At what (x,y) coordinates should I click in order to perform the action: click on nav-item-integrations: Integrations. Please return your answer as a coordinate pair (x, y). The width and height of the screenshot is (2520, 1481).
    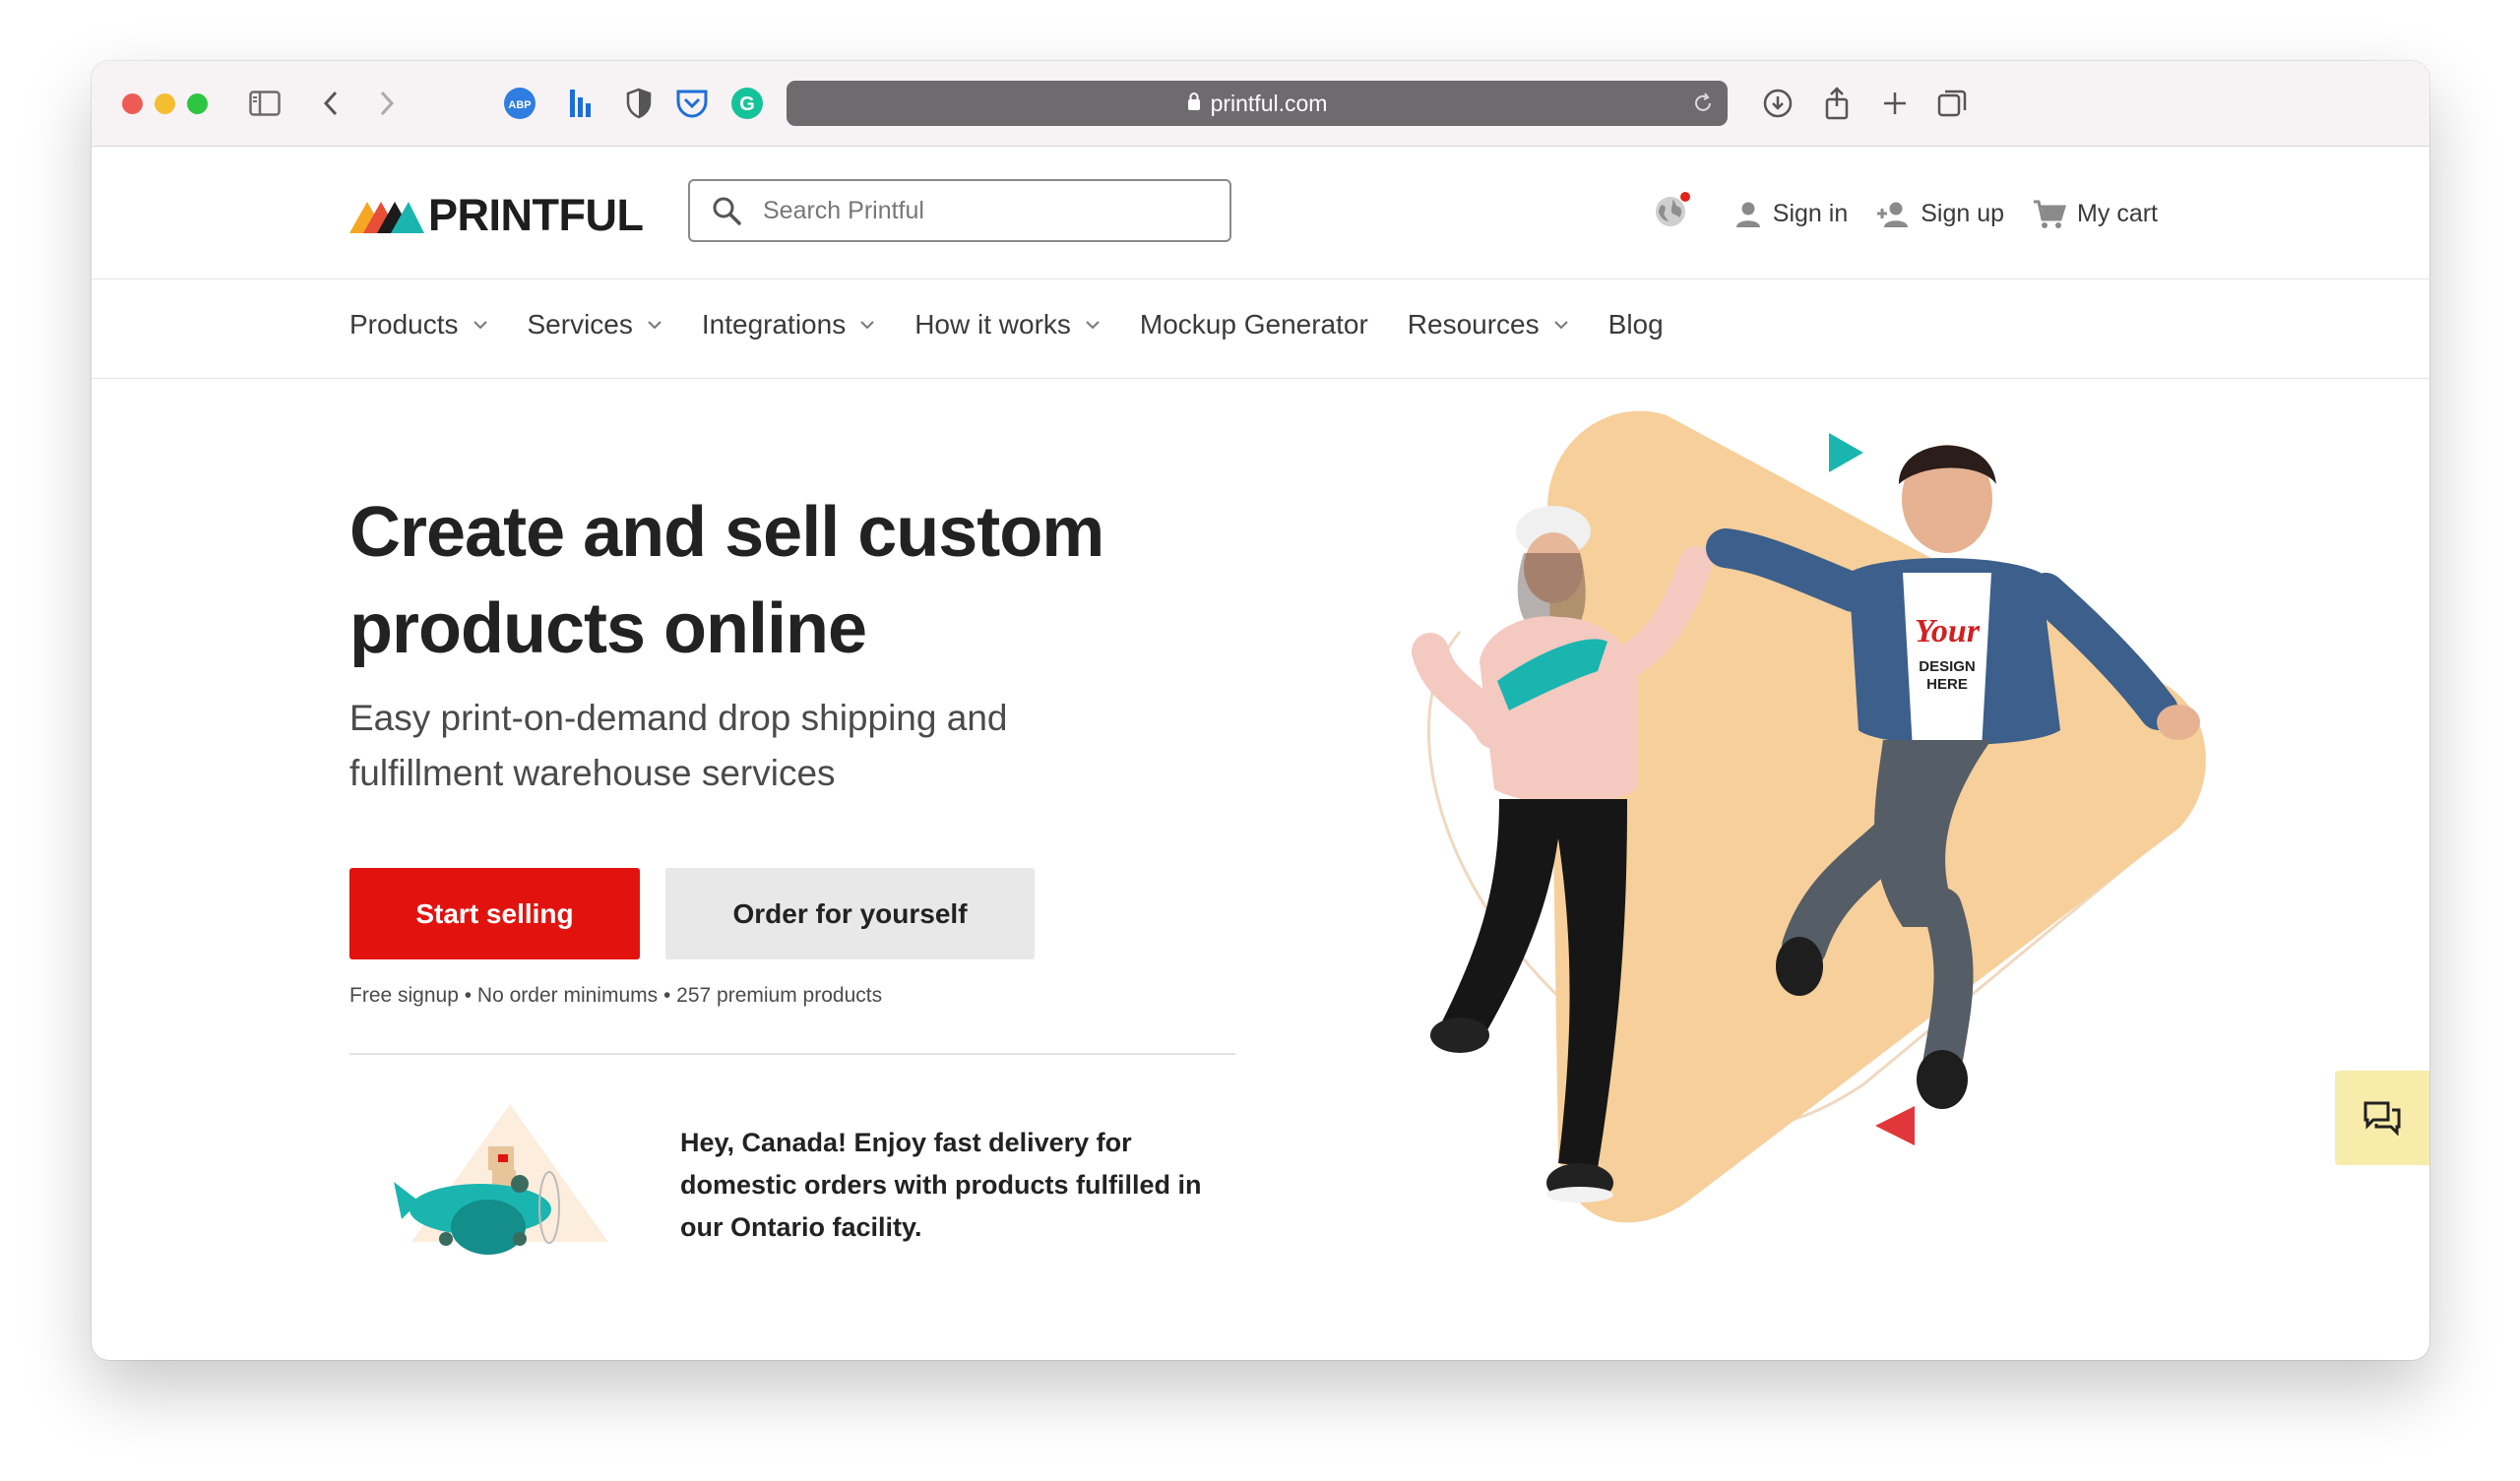
    Looking at the image, I should click on (788, 324).